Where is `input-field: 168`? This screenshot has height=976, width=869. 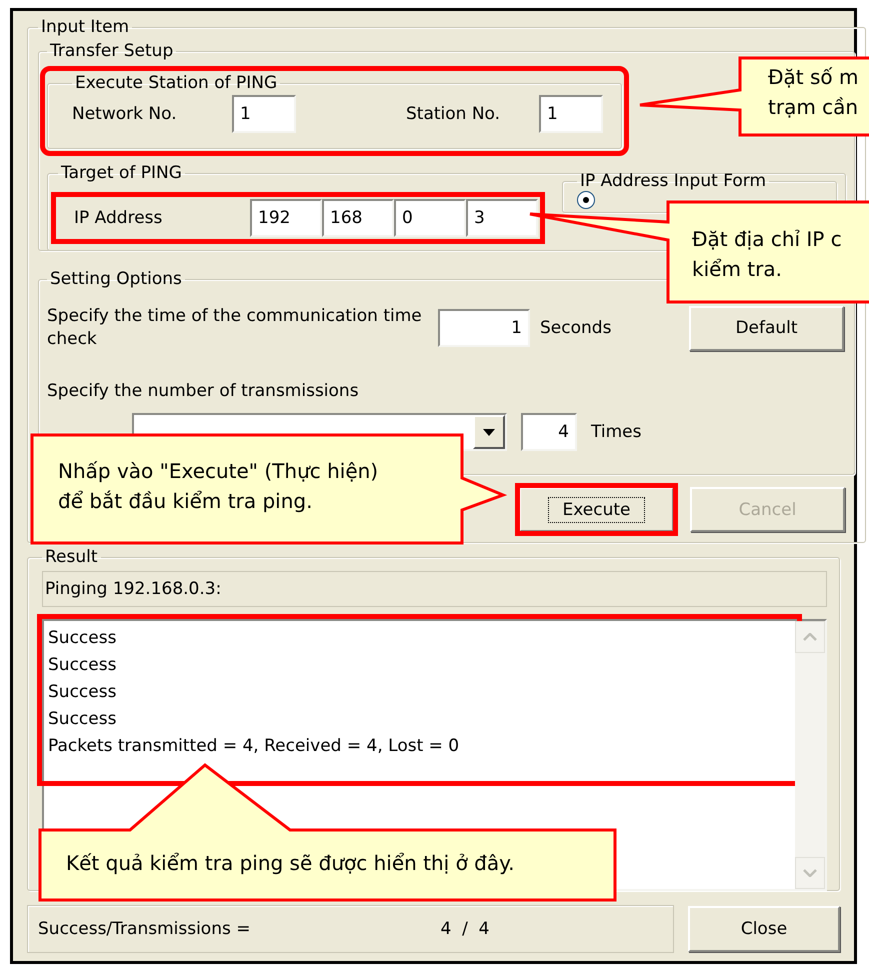 input-field: 168 is located at coordinates (358, 218).